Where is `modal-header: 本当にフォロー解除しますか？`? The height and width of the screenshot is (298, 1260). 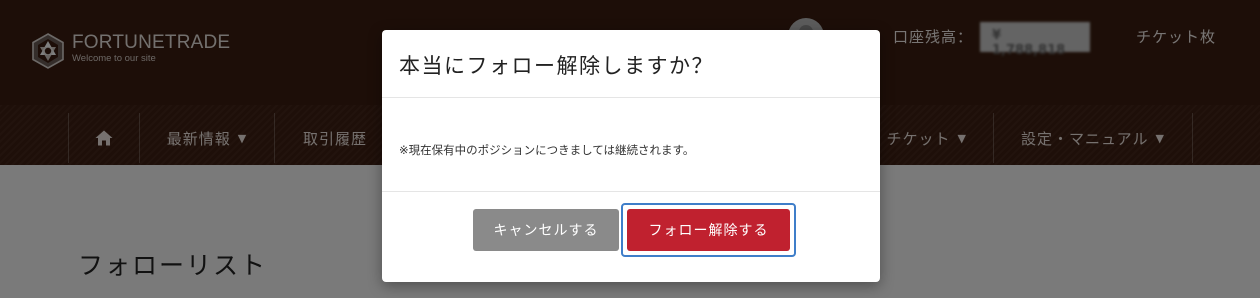 modal-header: 本当にフォロー解除しますか？ is located at coordinates (631, 64).